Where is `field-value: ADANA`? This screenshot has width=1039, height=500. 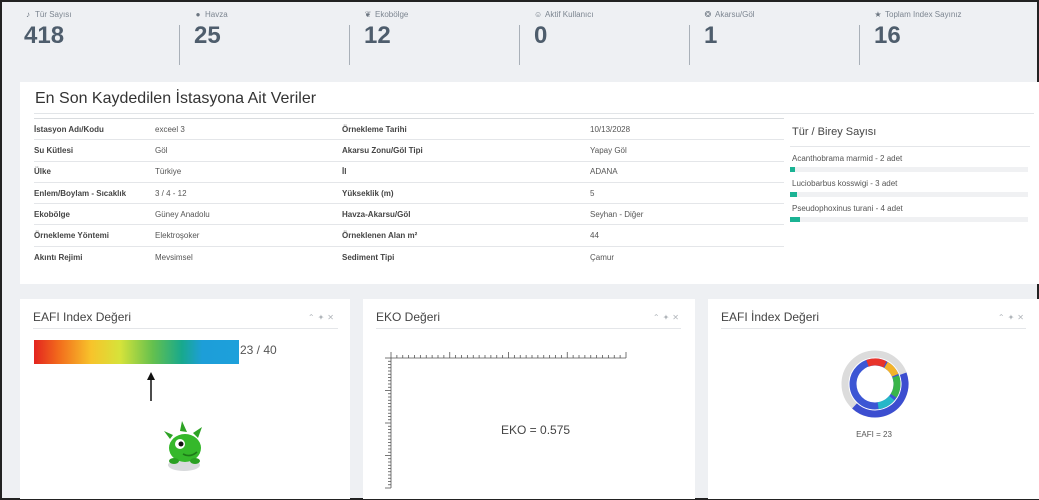 field-value: ADANA is located at coordinates (687, 171).